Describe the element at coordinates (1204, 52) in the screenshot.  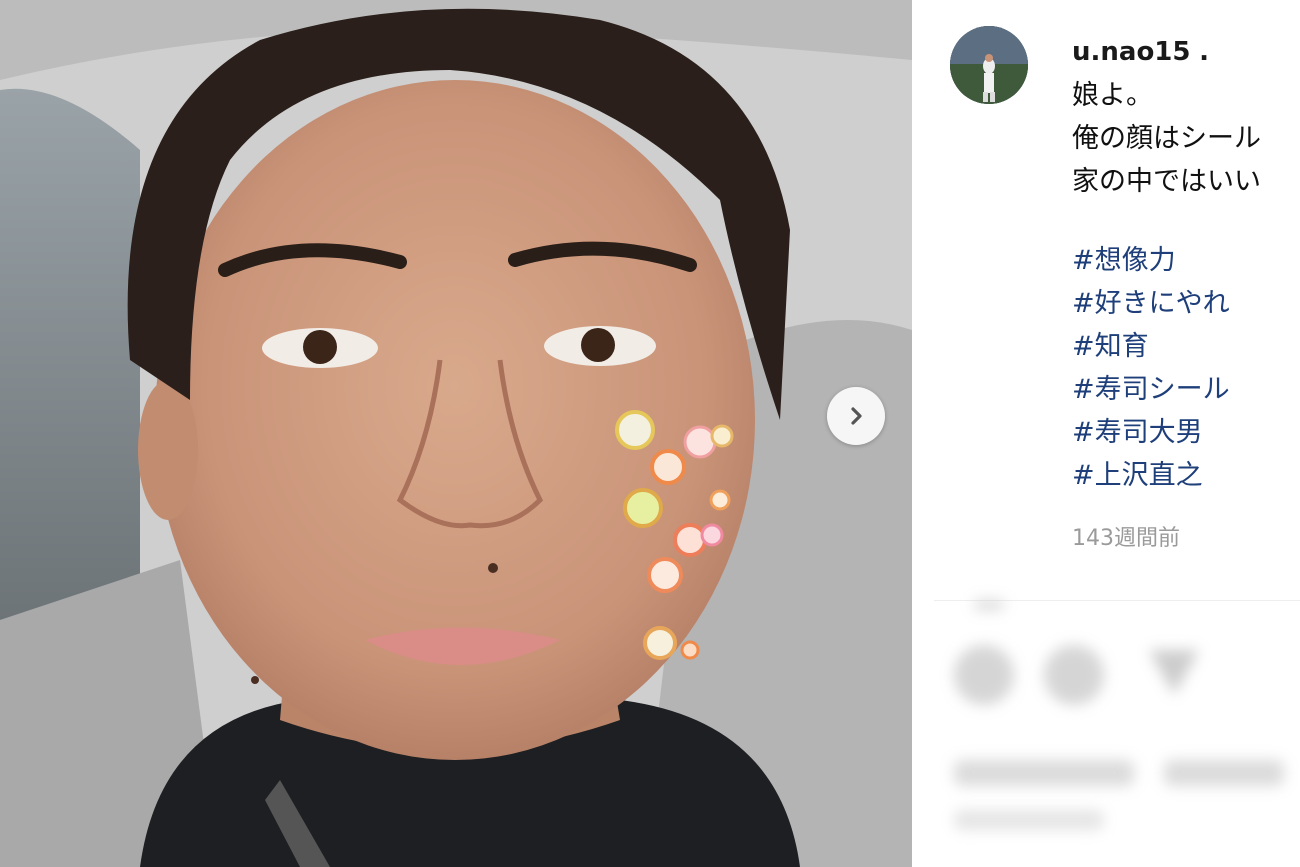
I see `username-suffix: .` at that location.